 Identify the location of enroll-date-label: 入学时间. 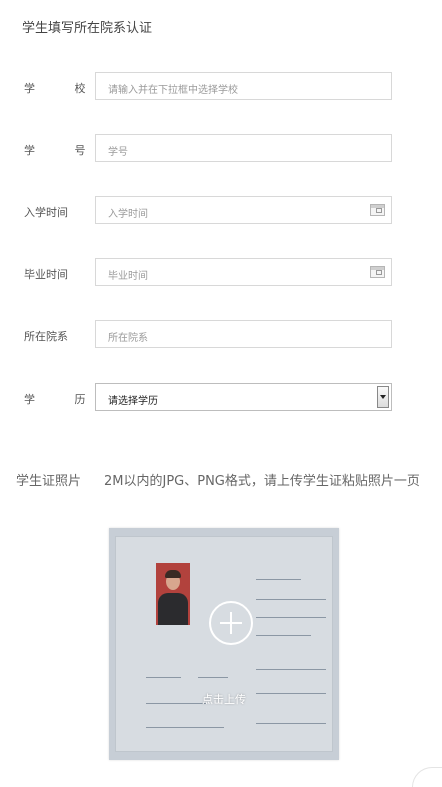
(46, 212).